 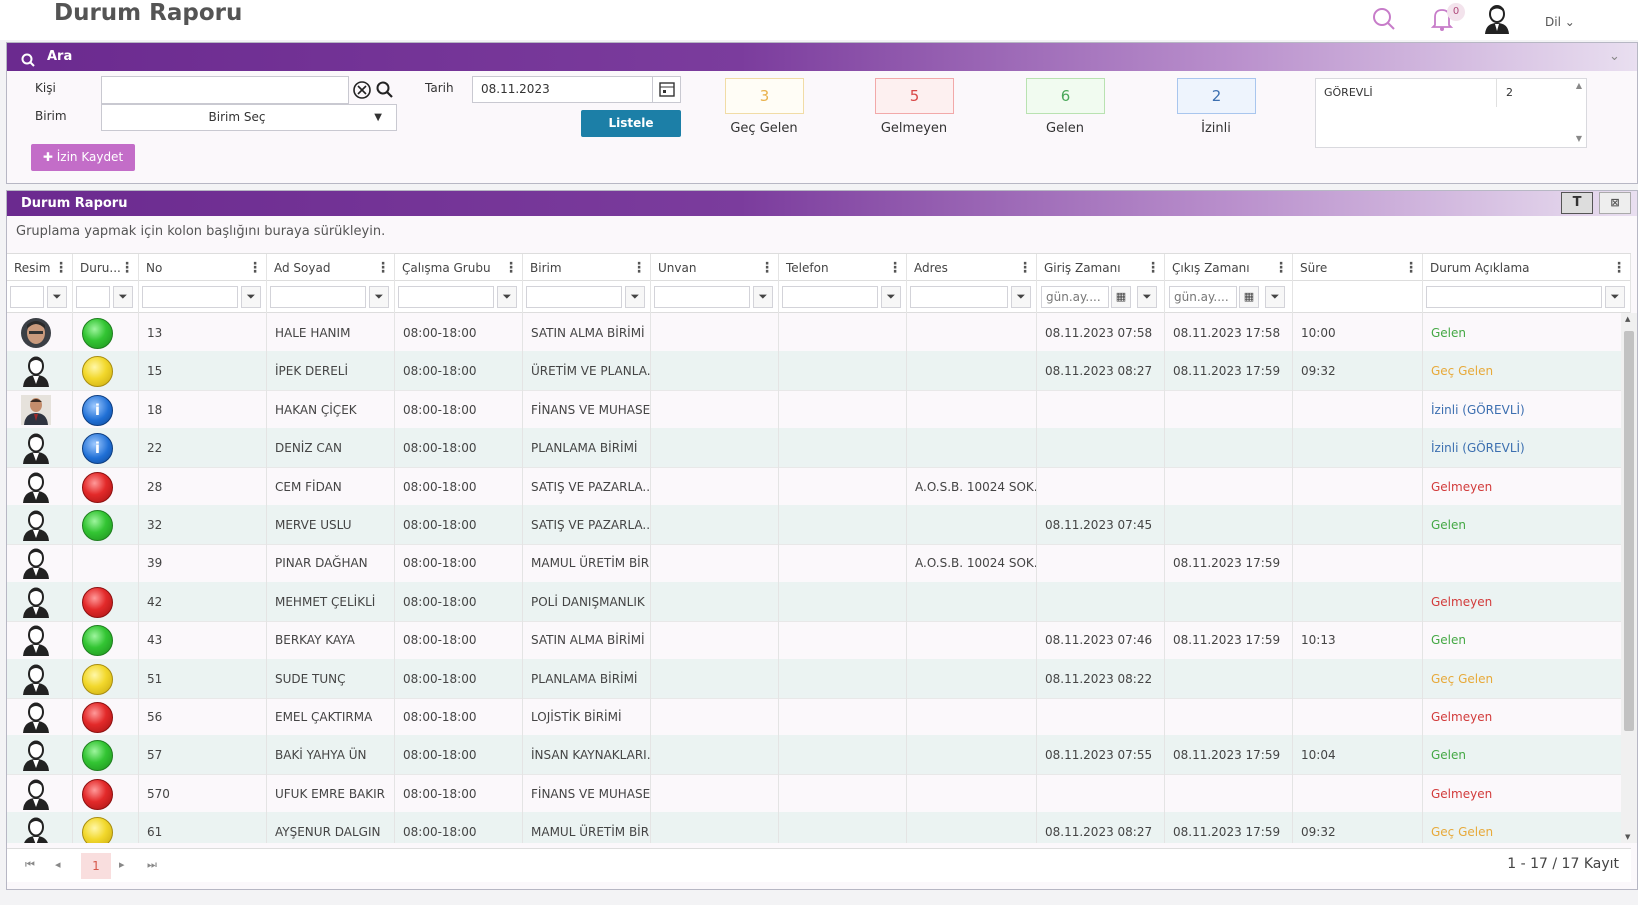 I want to click on next-page-icon: ▸, so click(x=122, y=864).